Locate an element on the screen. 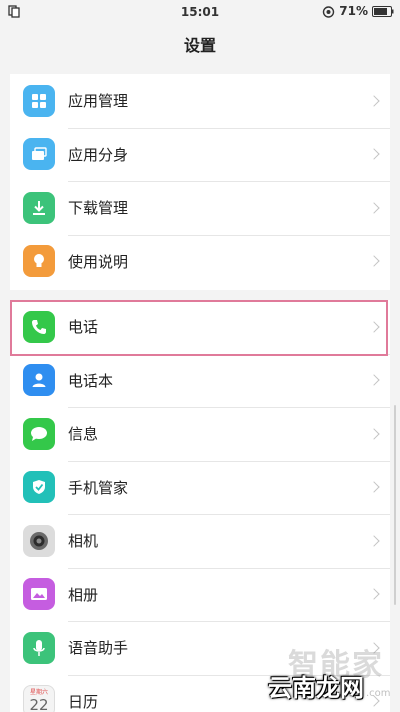 Image resolution: width=400 pixels, height=712 pixels. apps-grid-icon is located at coordinates (39, 100).